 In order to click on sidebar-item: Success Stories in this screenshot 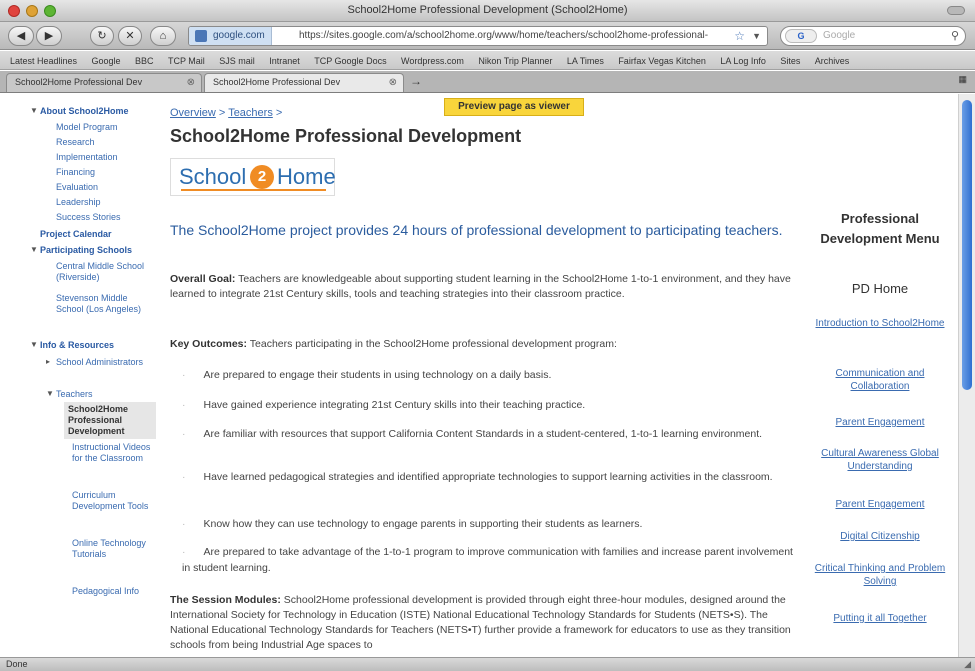, I will do `click(88, 217)`.